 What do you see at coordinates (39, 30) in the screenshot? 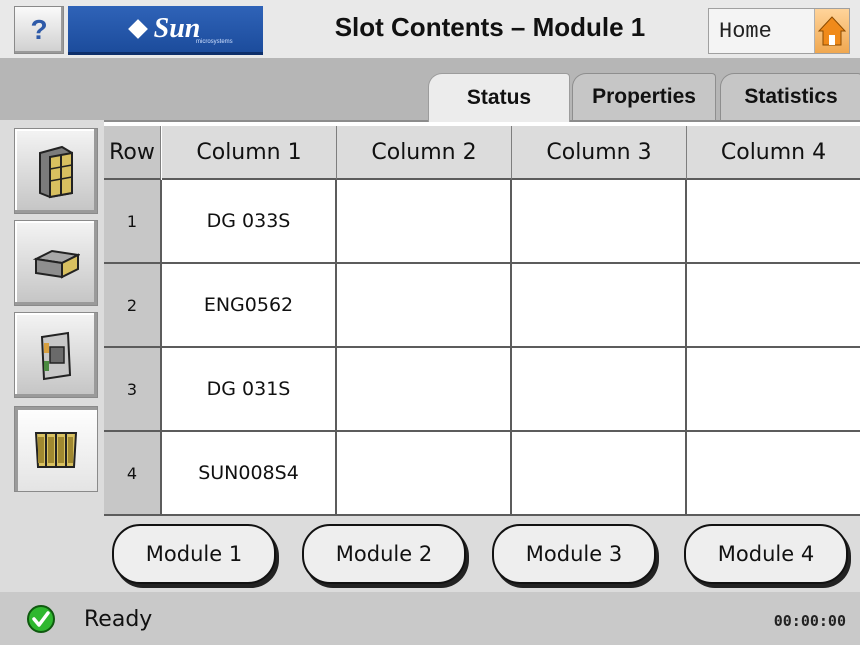
I see `help-button: ?` at bounding box center [39, 30].